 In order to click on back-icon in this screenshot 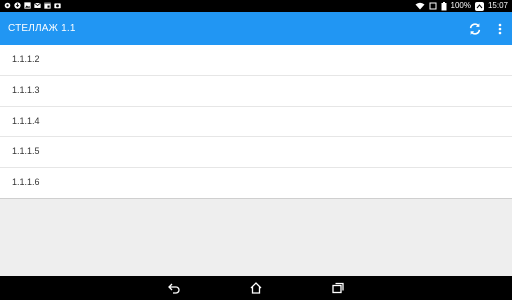, I will do `click(174, 288)`.